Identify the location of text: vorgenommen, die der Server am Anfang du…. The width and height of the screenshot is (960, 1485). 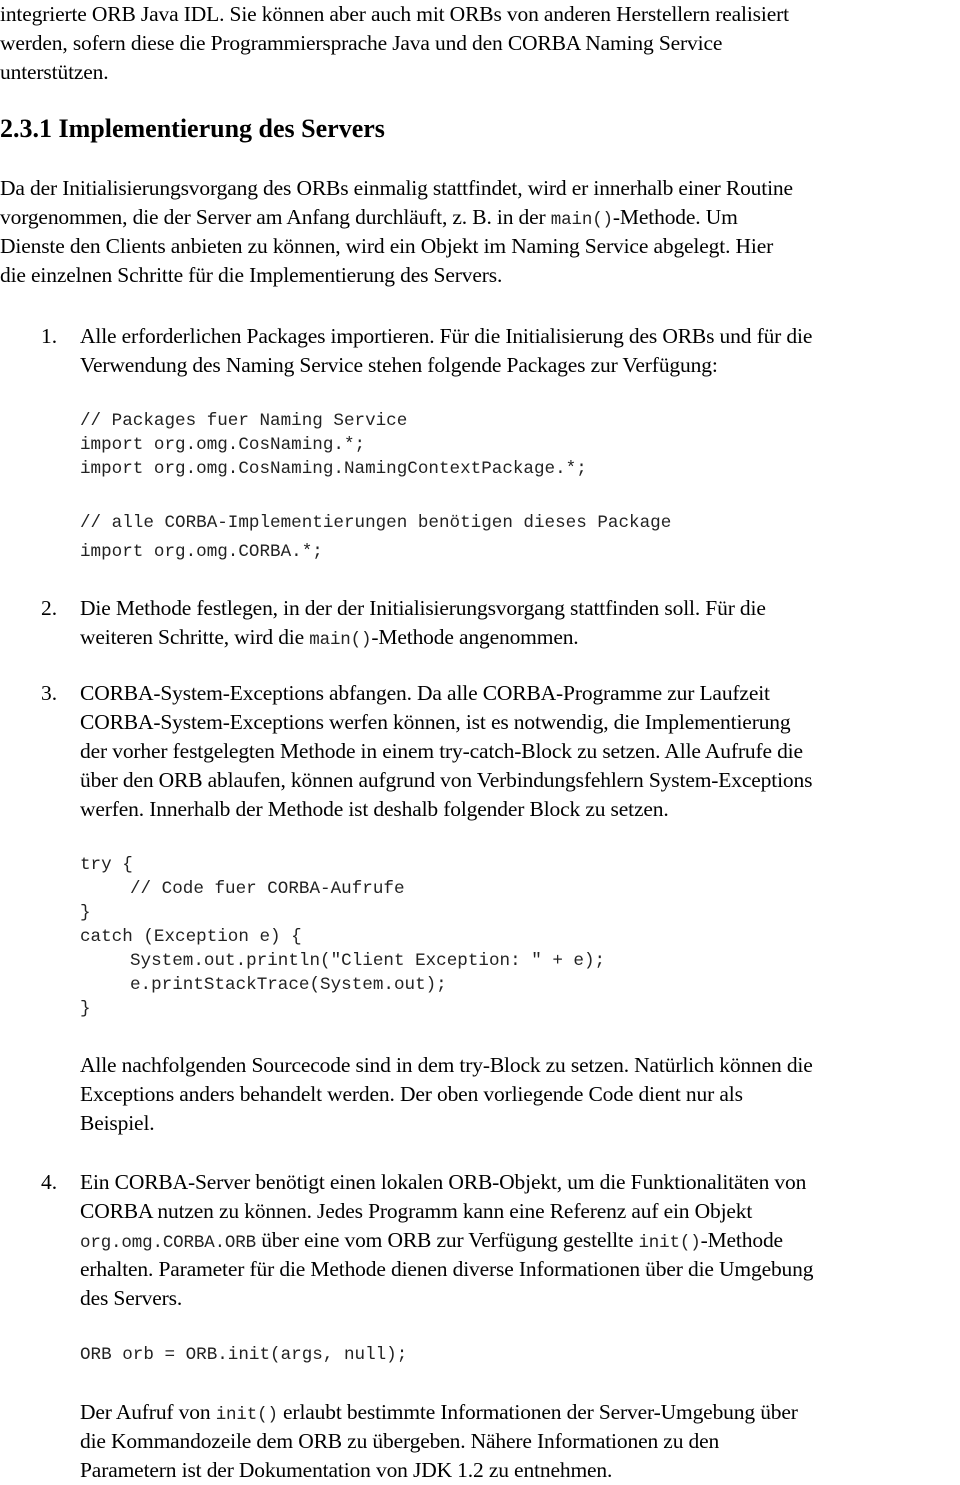
(275, 217).